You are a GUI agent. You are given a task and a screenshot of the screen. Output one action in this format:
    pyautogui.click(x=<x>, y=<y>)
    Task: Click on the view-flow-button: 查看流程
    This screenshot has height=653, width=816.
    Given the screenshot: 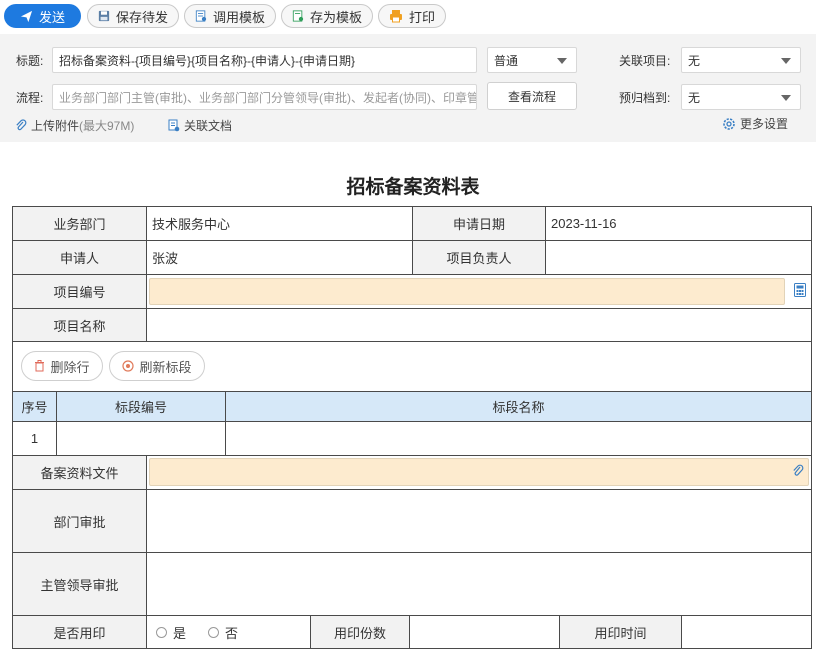 What is the action you would take?
    pyautogui.click(x=532, y=96)
    